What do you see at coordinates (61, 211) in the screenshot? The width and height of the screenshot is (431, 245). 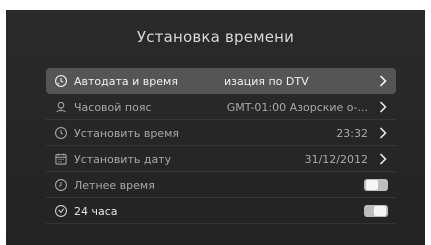 I see `clock-24-icon` at bounding box center [61, 211].